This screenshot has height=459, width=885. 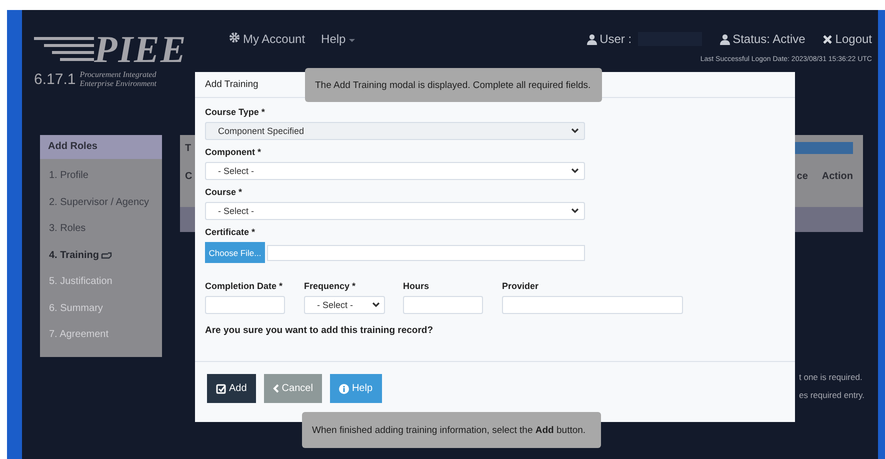 I want to click on modal-title: Add Training, so click(x=231, y=84).